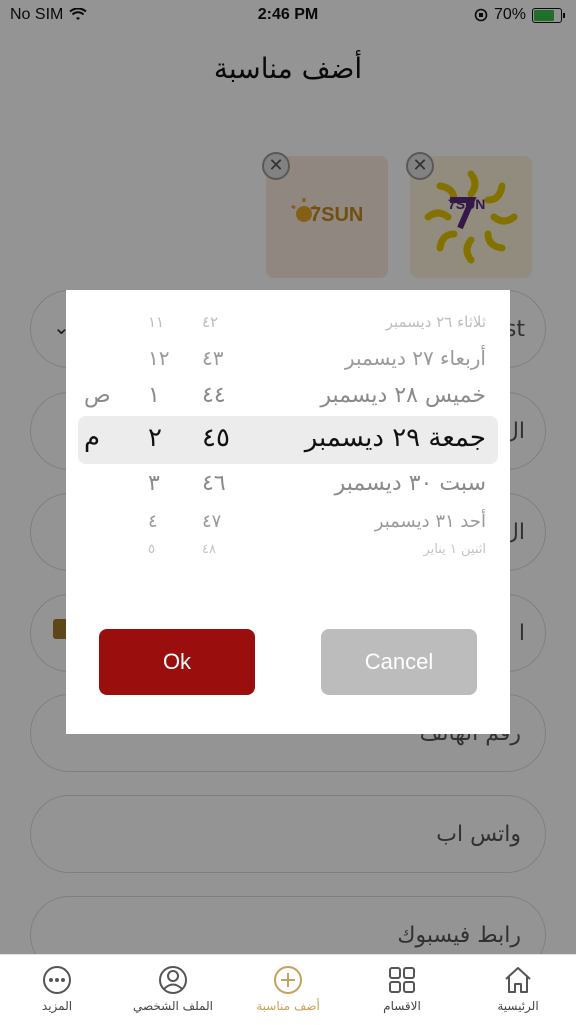  What do you see at coordinates (92, 438) in the screenshot?
I see `picker-ampm: م` at bounding box center [92, 438].